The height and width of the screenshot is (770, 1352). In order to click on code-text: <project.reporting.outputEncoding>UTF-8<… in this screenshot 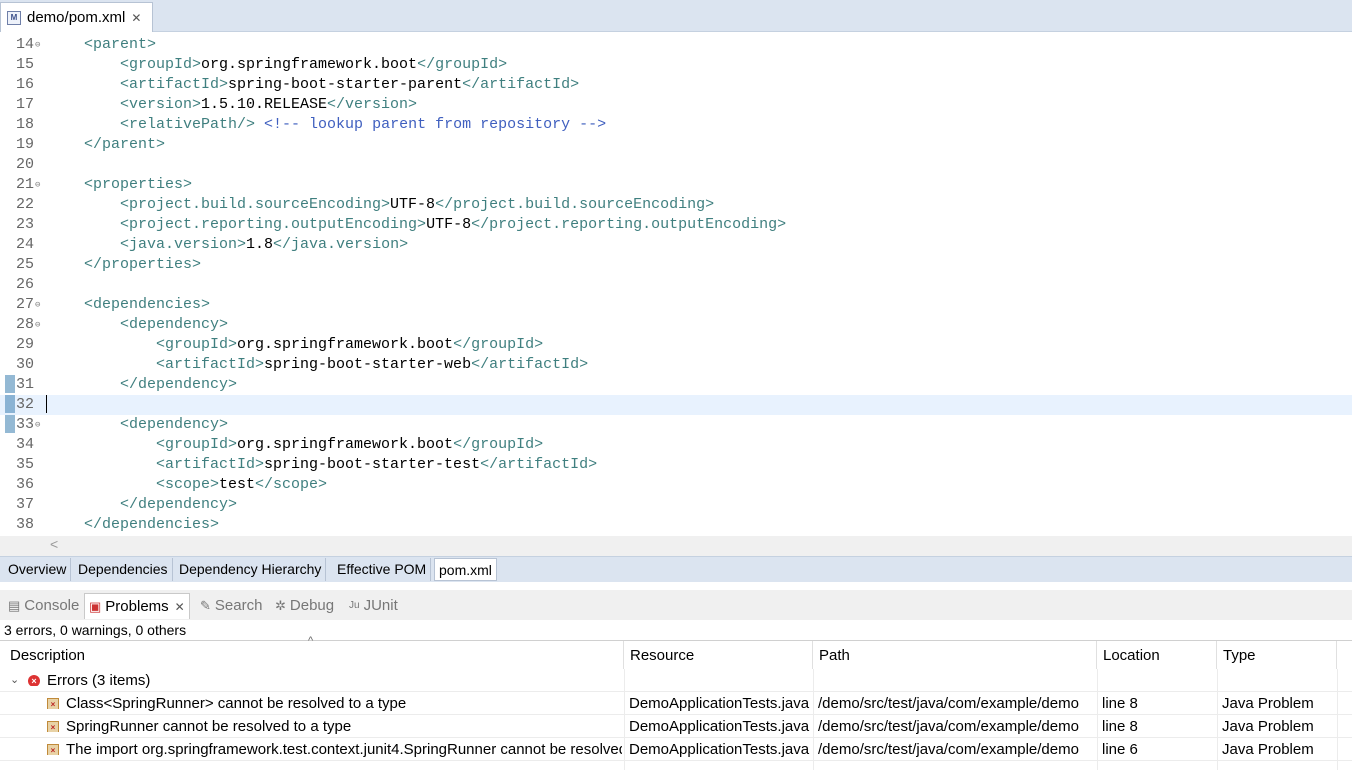, I will do `click(453, 225)`.